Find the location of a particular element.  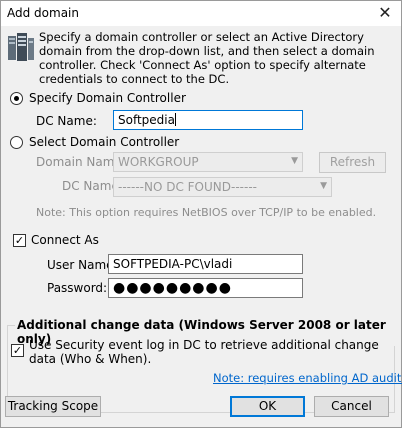

user-name-input: SOFTPEDIA-PC\vladi is located at coordinates (205, 264).